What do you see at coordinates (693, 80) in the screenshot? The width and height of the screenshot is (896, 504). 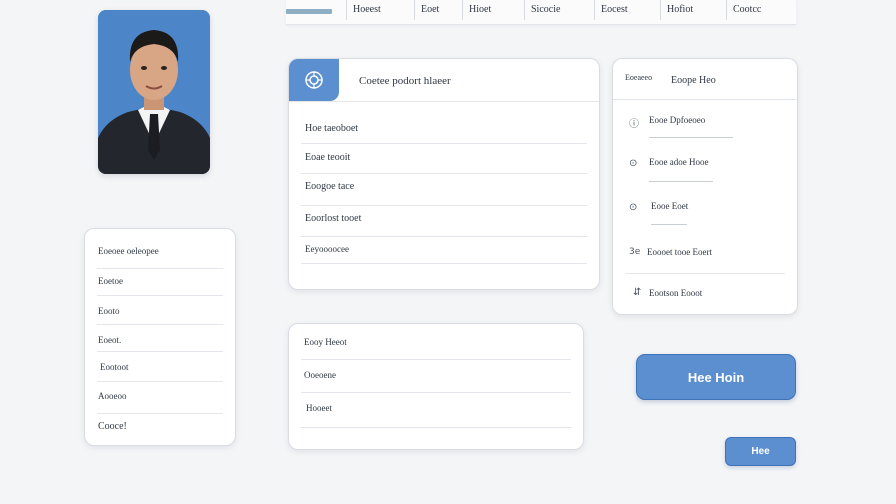 I see `side-header-right: Eoope Heo` at bounding box center [693, 80].